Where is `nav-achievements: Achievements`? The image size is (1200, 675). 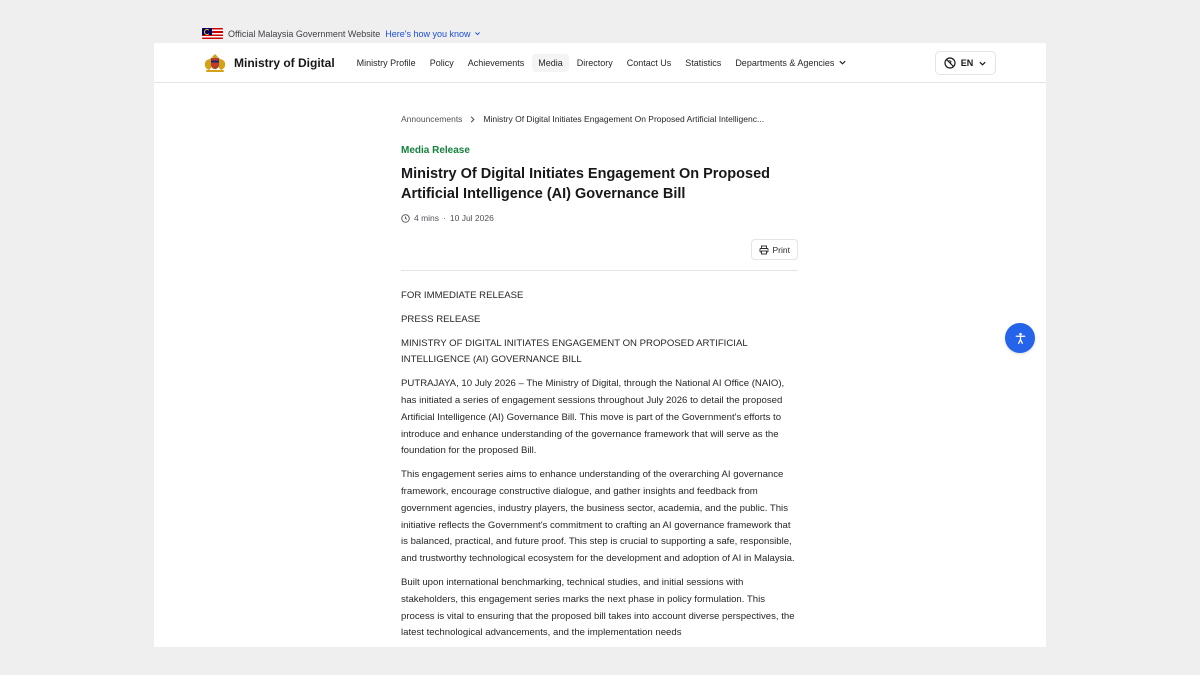
nav-achievements: Achievements is located at coordinates (496, 63).